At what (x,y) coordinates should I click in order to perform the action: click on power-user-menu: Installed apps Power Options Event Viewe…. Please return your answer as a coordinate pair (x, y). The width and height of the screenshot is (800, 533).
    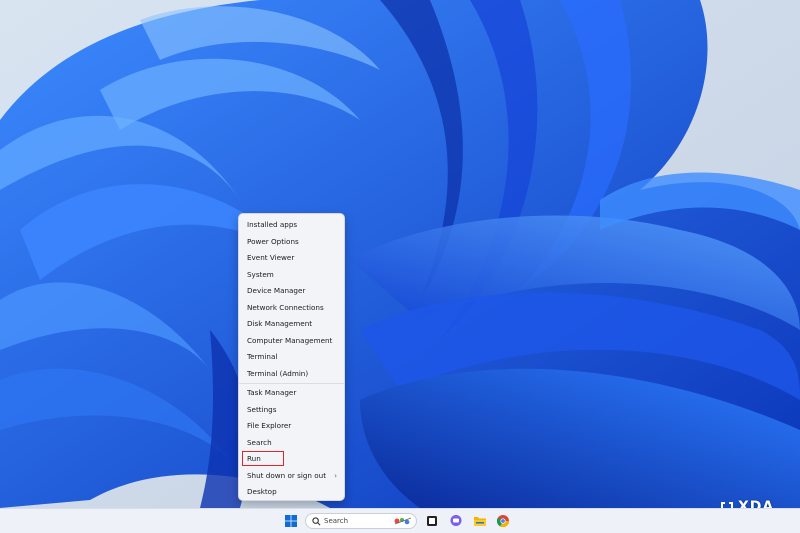
    Looking at the image, I should click on (291, 357).